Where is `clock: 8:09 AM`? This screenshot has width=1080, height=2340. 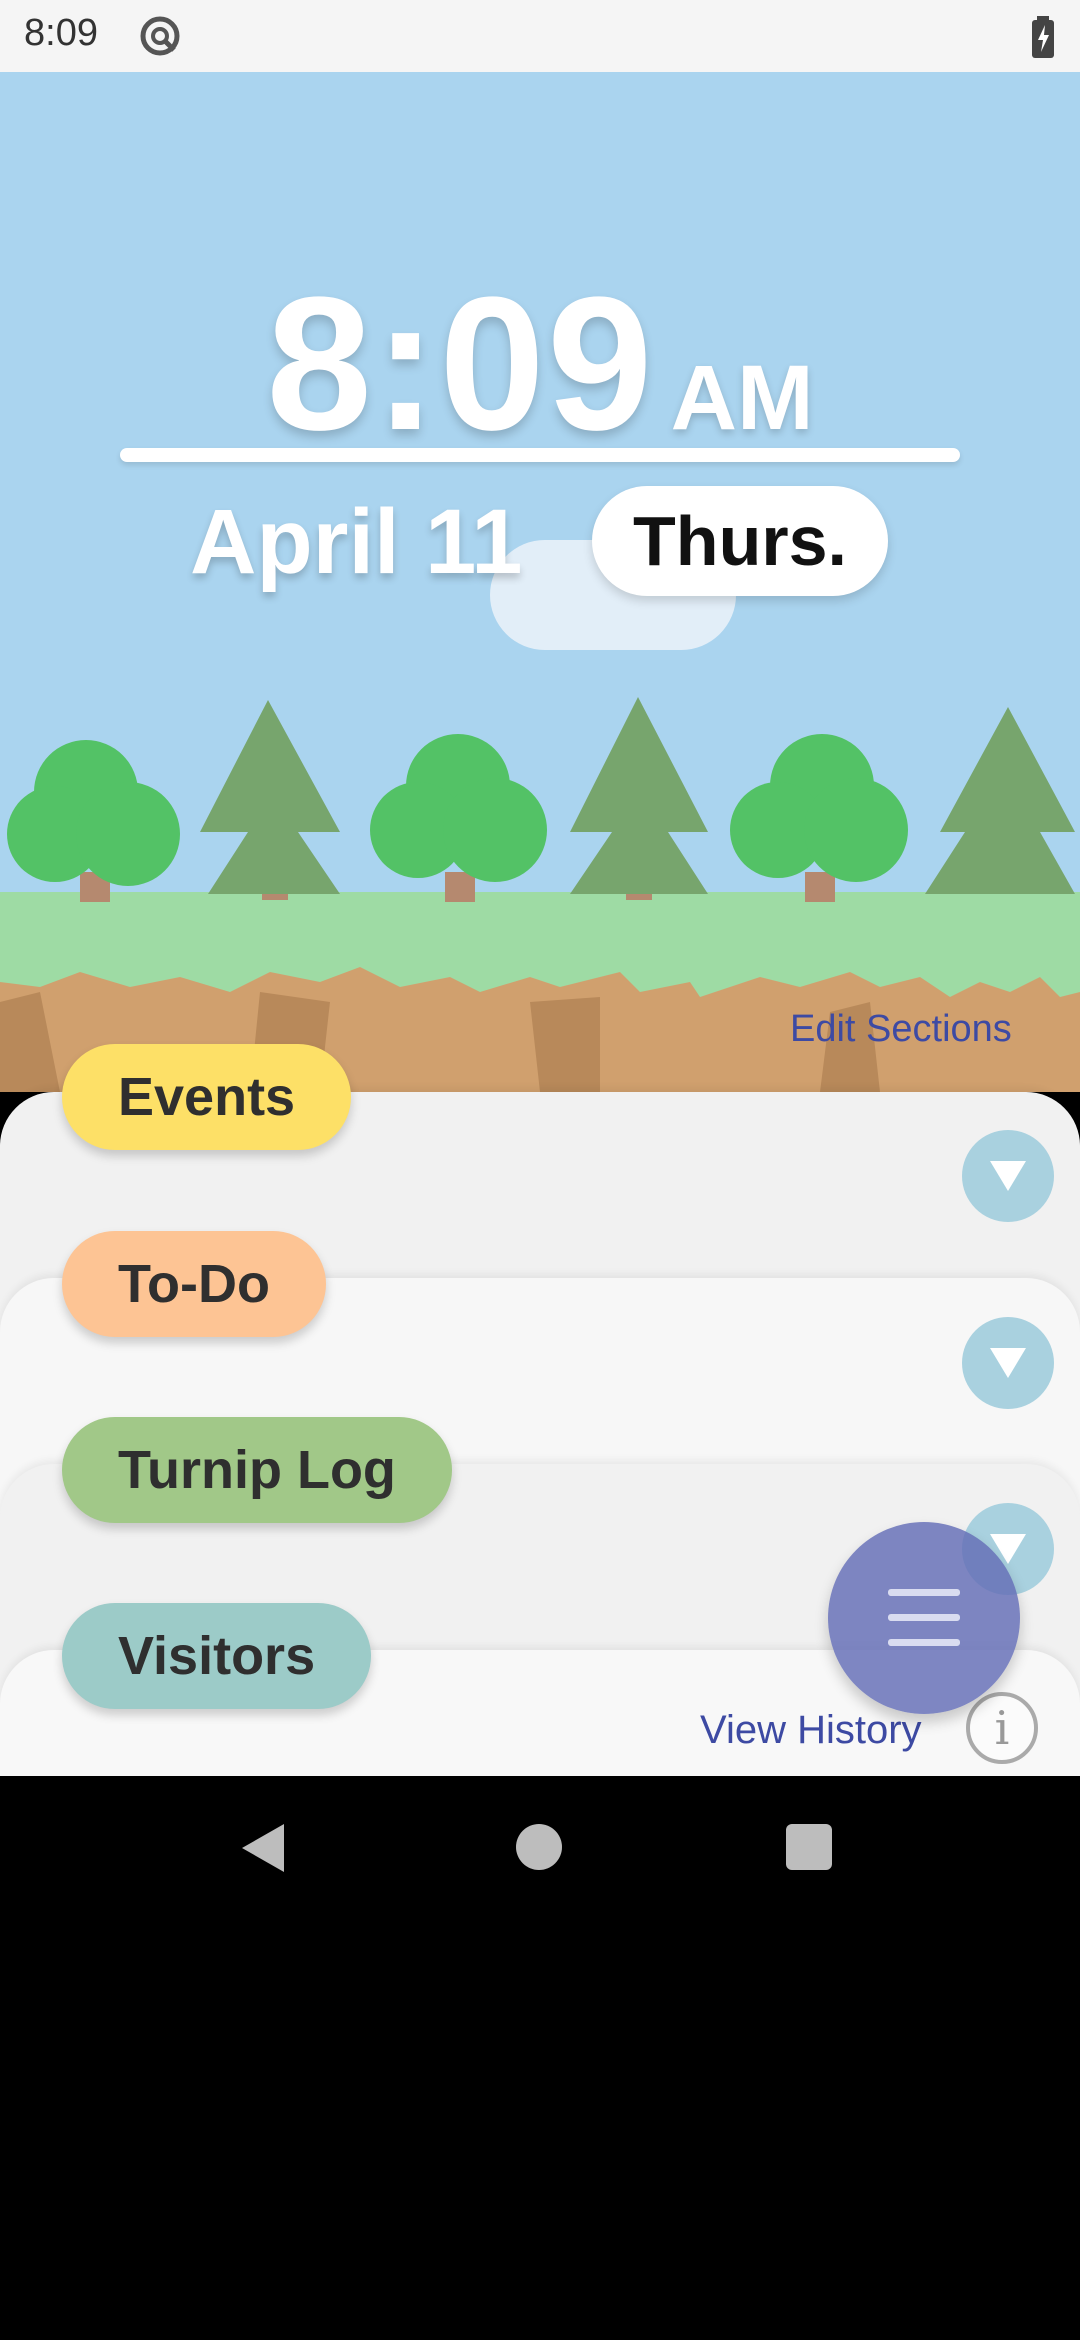
clock: 8:09 AM is located at coordinates (540, 364).